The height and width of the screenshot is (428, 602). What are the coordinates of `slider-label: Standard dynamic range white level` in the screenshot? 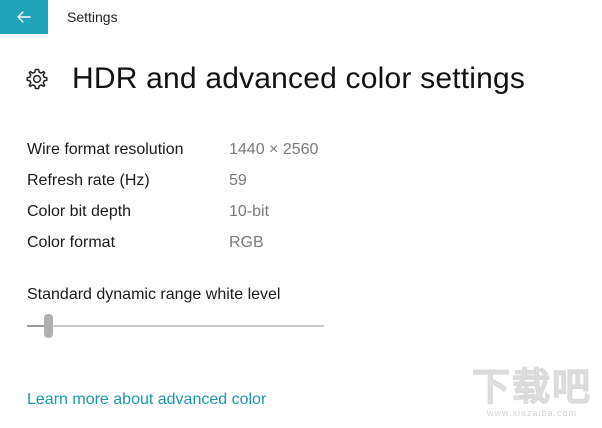 It's located at (154, 294).